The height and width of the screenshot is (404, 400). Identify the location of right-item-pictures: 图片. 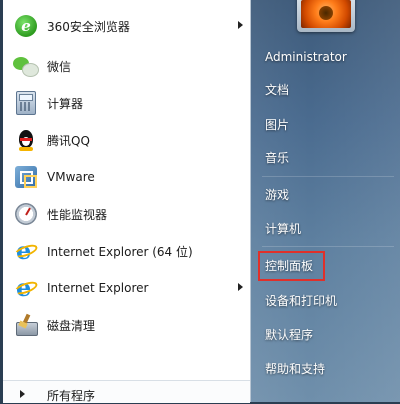
(277, 125).